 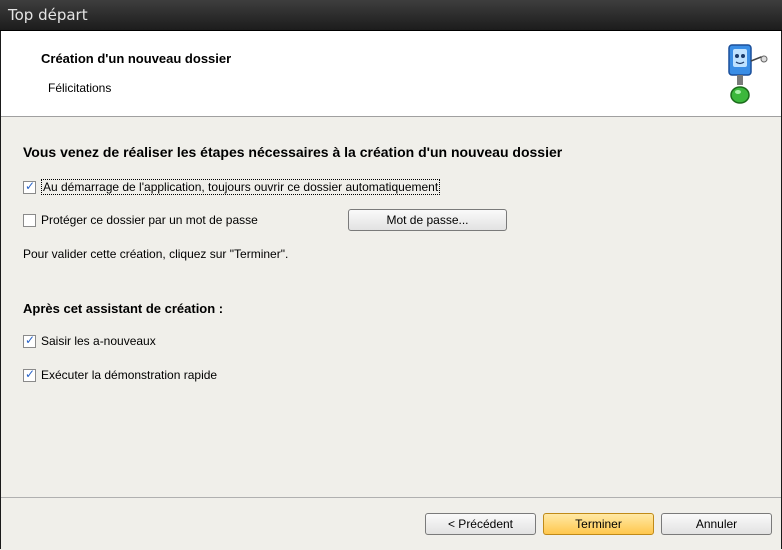 I want to click on enter-balances-option: ✓ Saisir les a-nouveaux, so click(x=89, y=340).